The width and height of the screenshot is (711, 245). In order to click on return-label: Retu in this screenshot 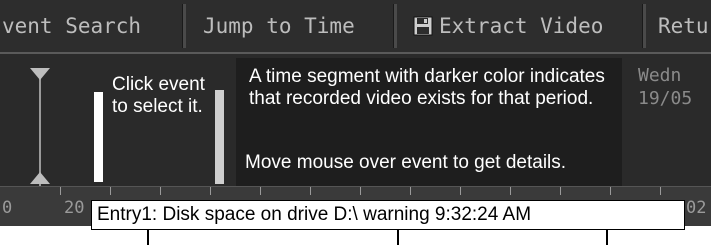, I will do `click(683, 26)`.